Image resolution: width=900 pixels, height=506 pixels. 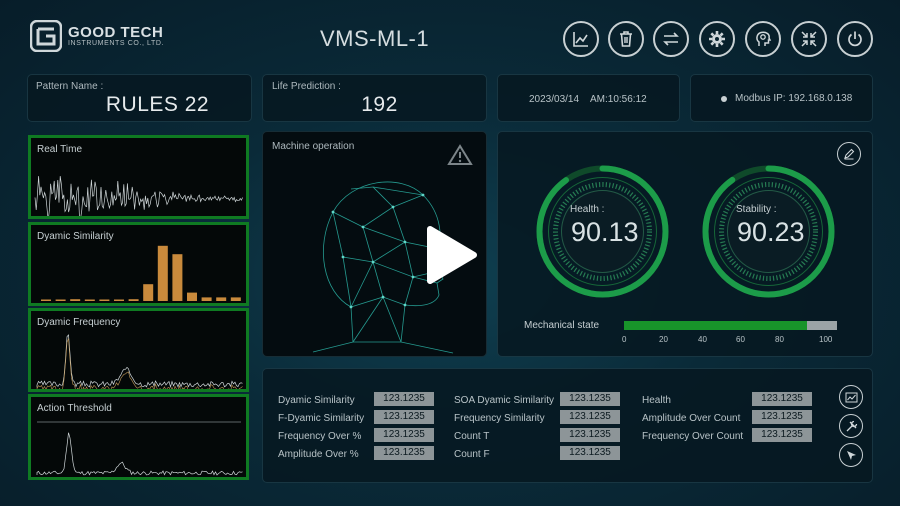 What do you see at coordinates (46, 36) in the screenshot?
I see `company-logo-icon` at bounding box center [46, 36].